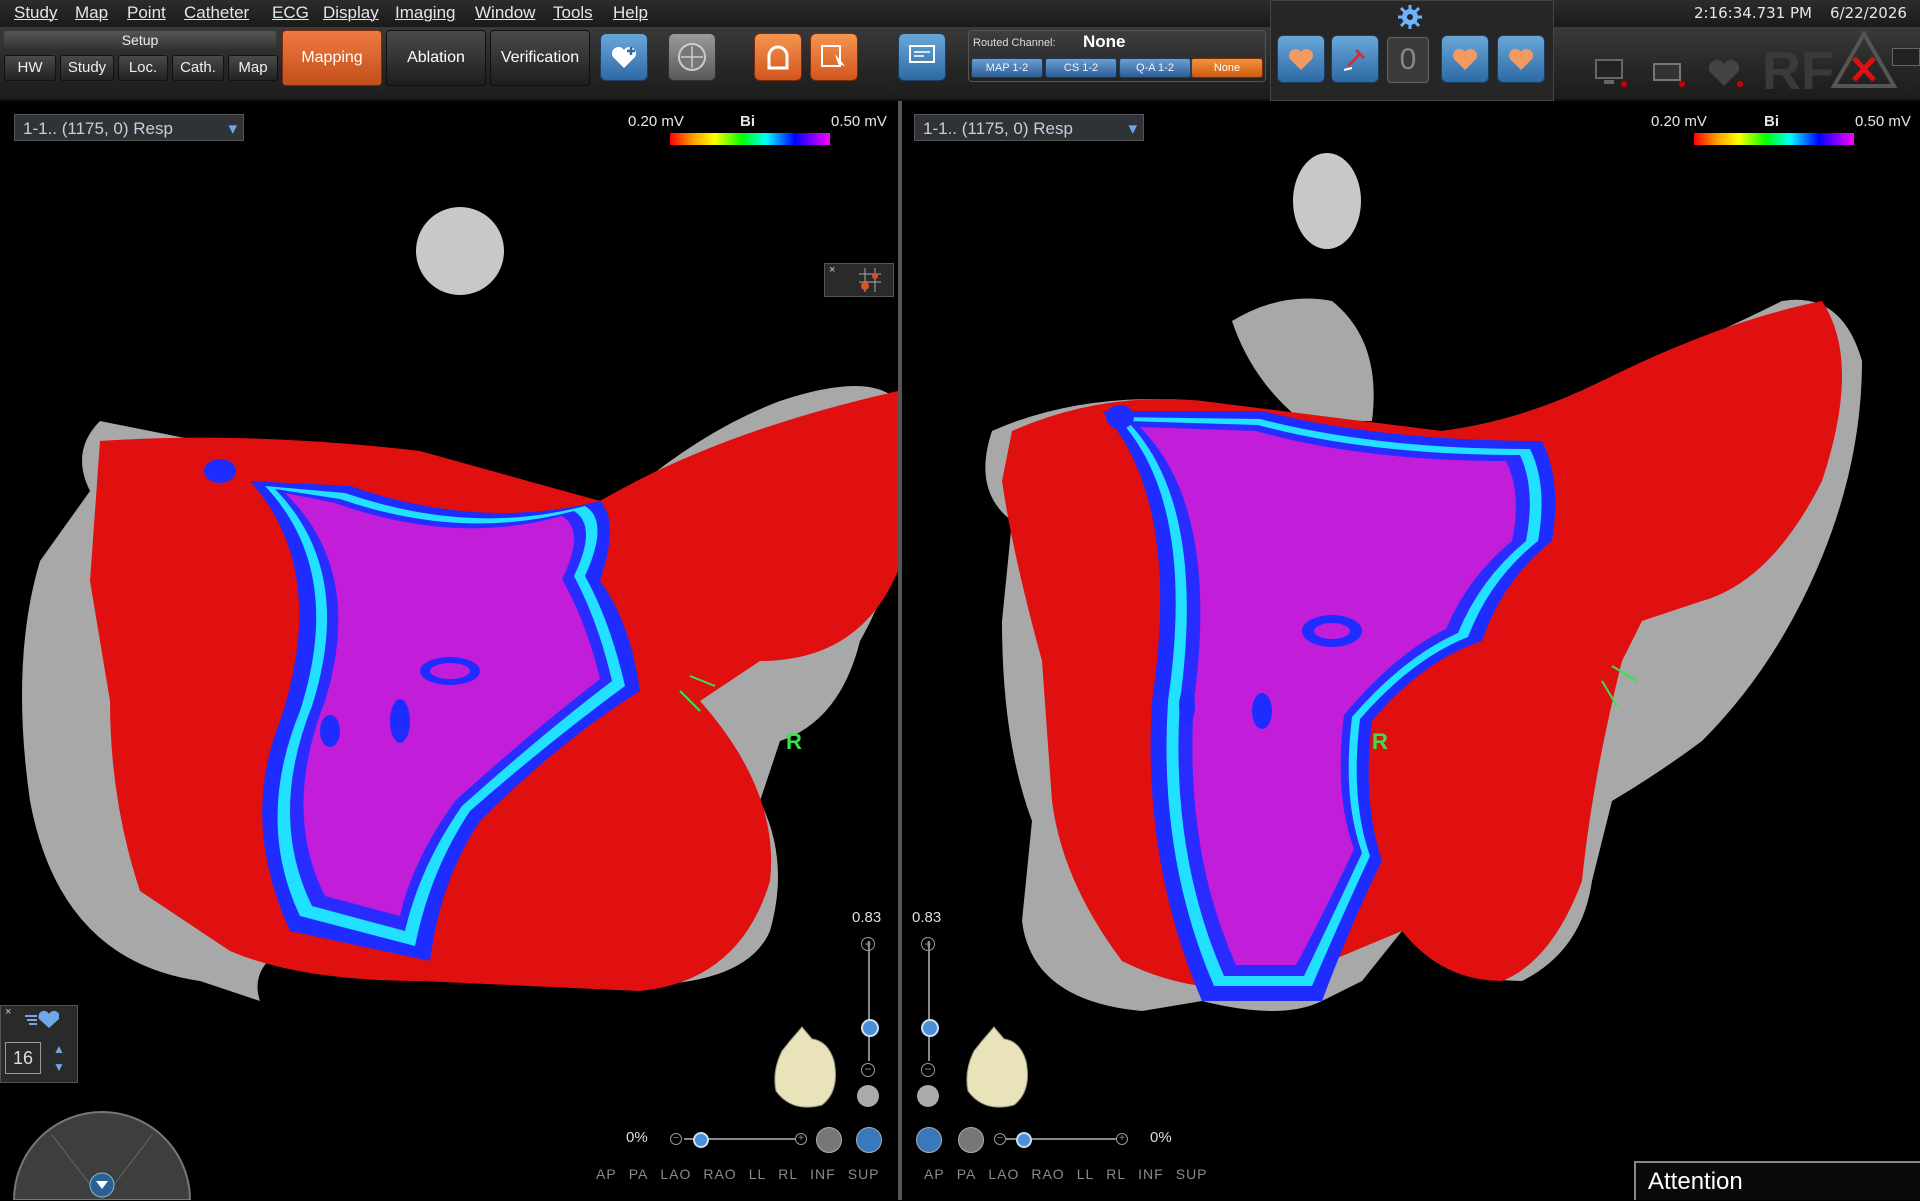 The height and width of the screenshot is (1201, 1920). Describe the element at coordinates (1725, 73) in the screenshot. I see `heart-status-icon` at that location.